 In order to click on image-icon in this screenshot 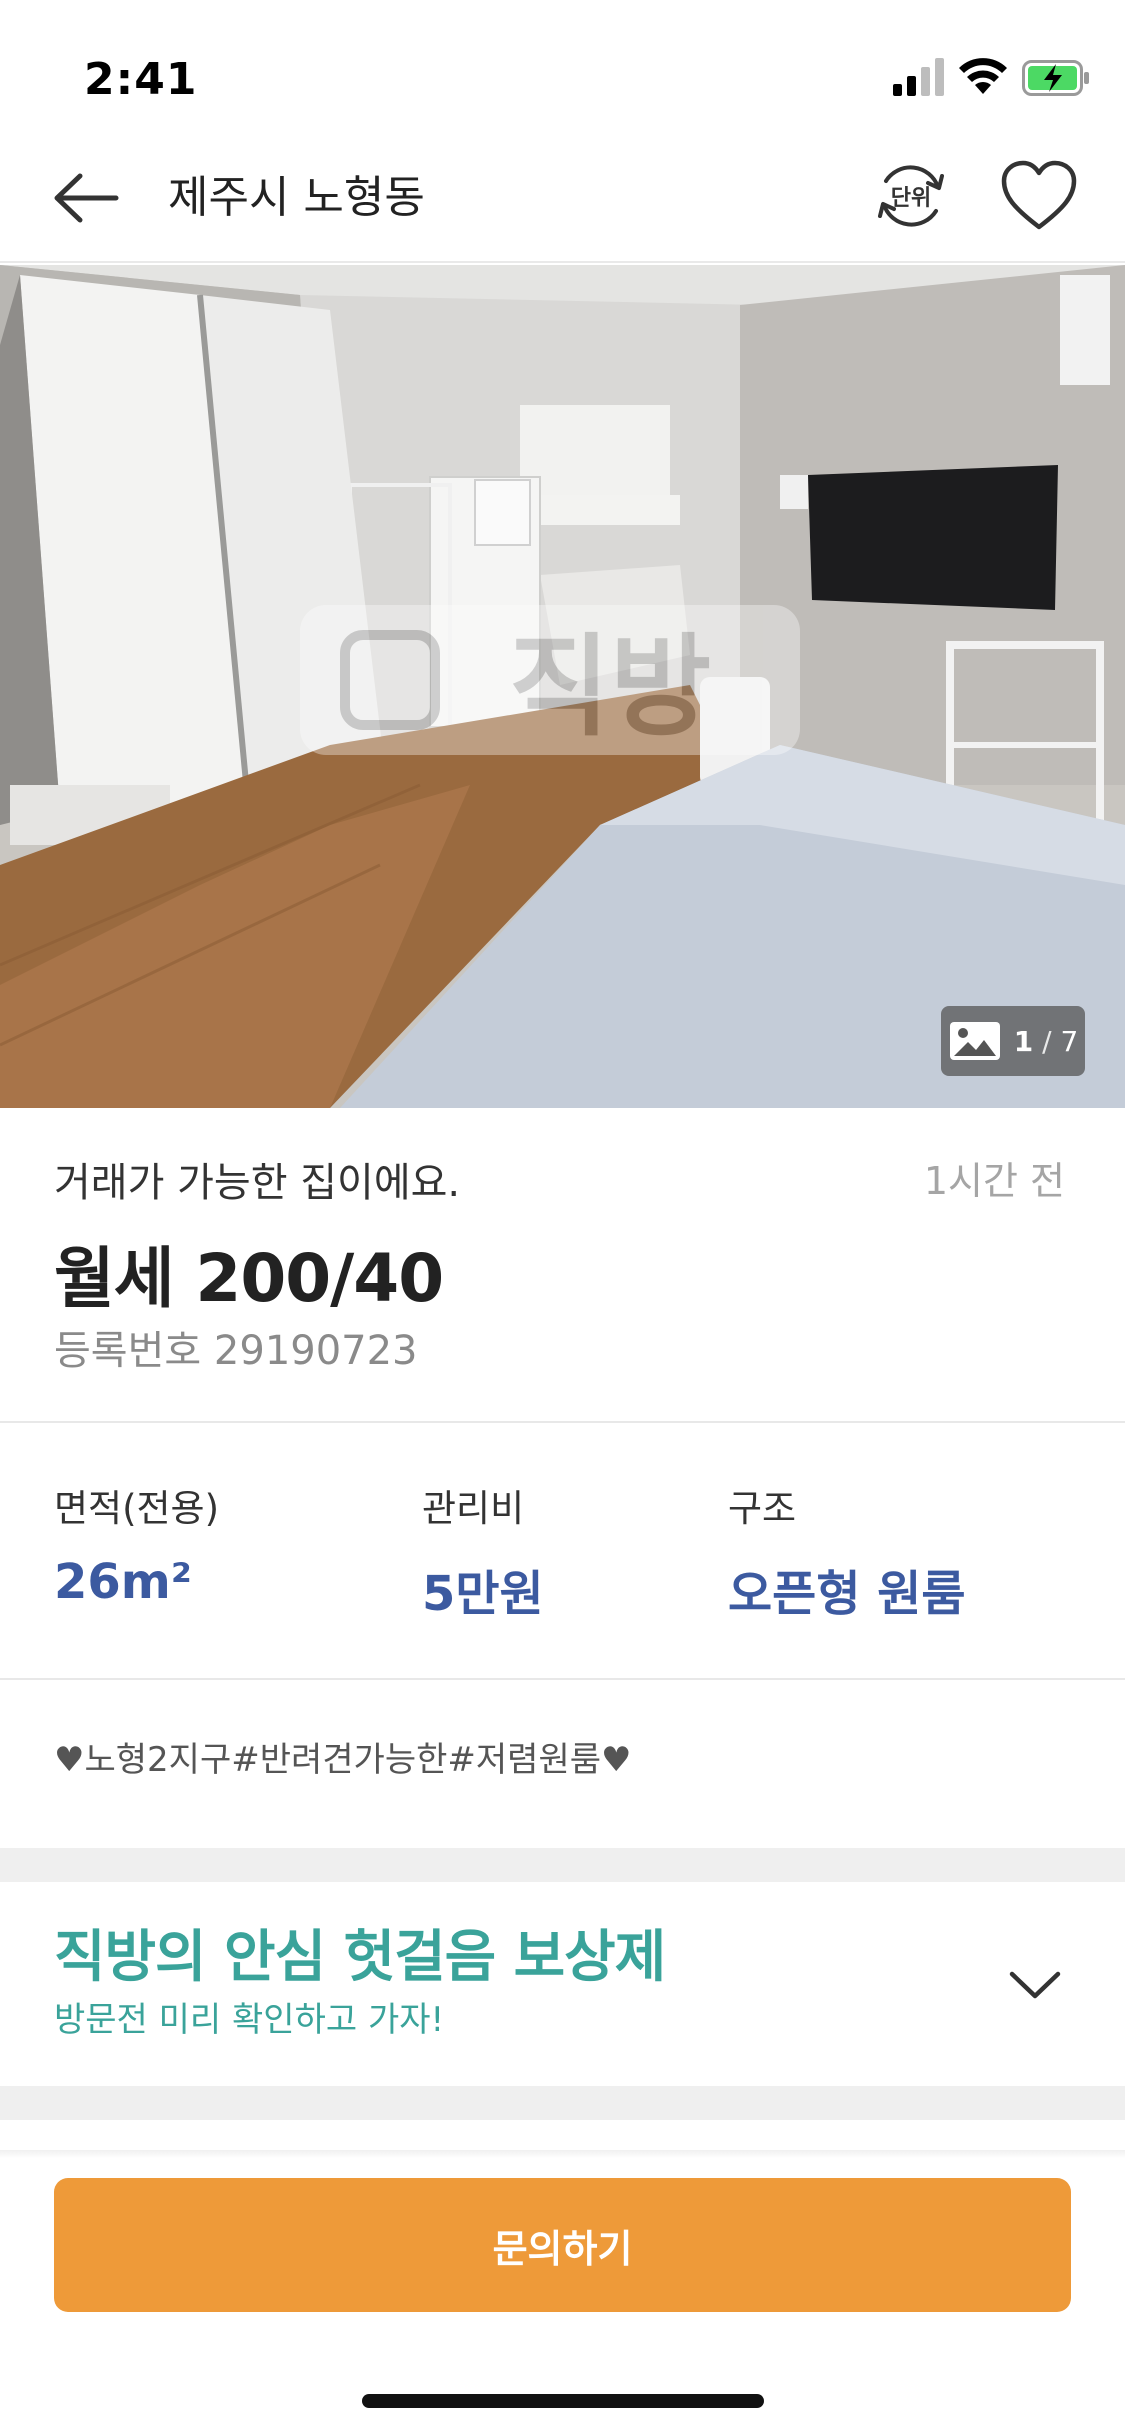, I will do `click(974, 1041)`.